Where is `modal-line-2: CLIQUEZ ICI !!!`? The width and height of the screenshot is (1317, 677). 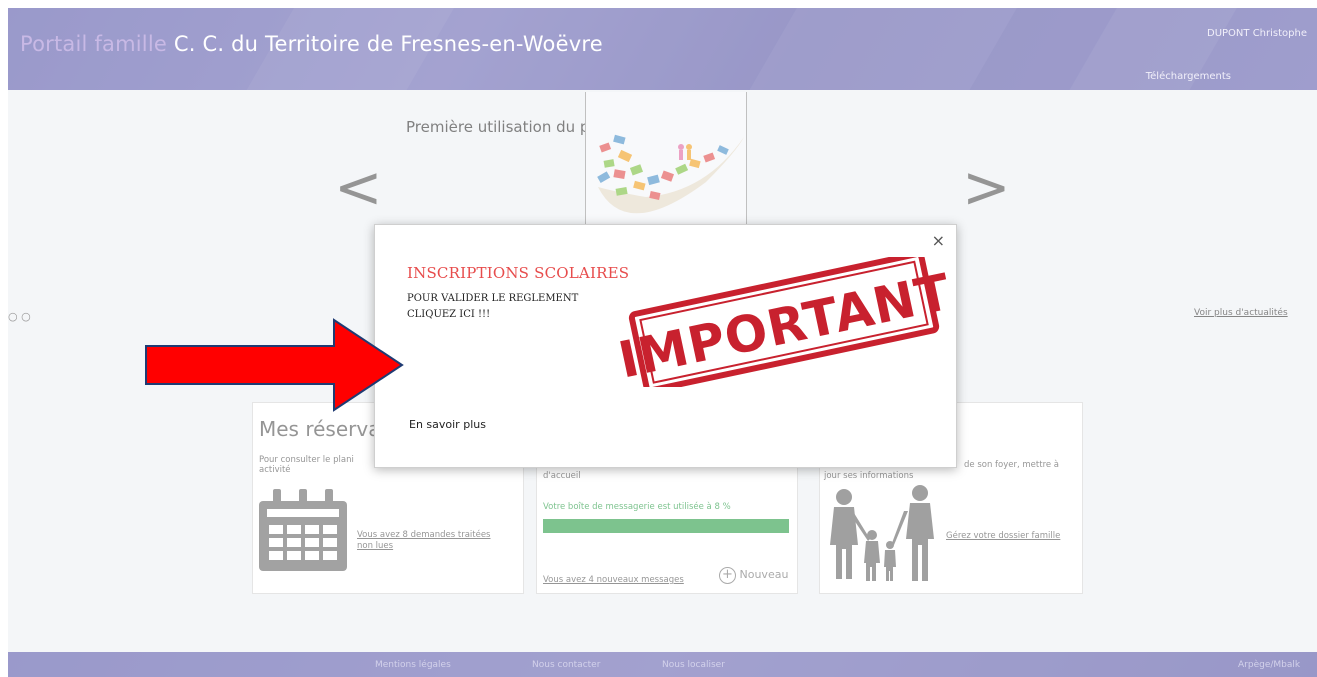 modal-line-2: CLIQUEZ ICI !!! is located at coordinates (448, 314).